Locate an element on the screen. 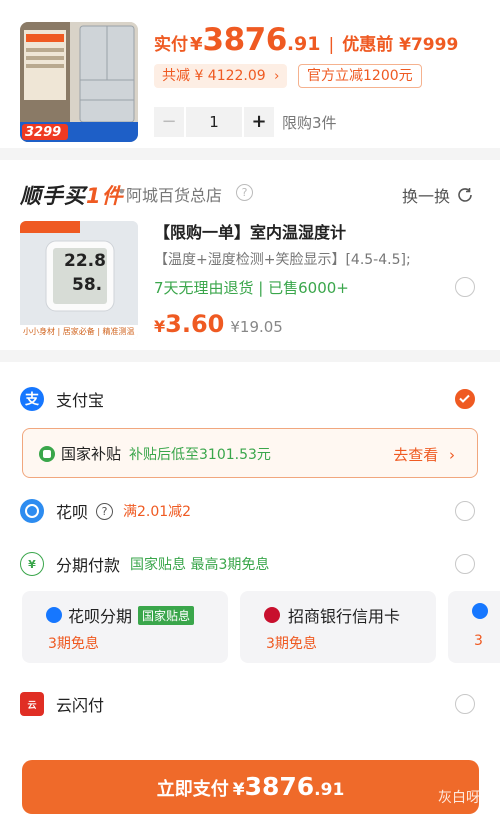  installment-radio is located at coordinates (465, 564).